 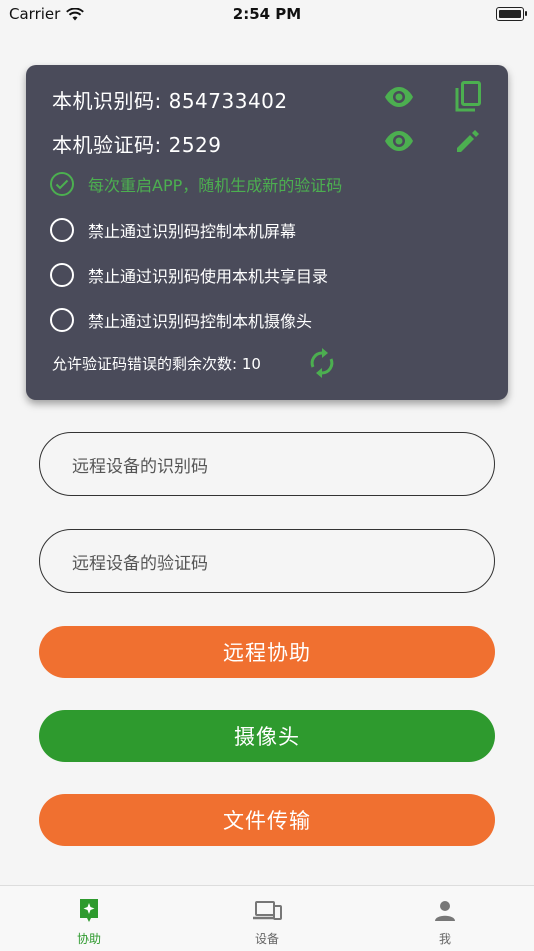 I want to click on option-label: 禁止通过识别码控制本机屏幕, so click(x=192, y=231).